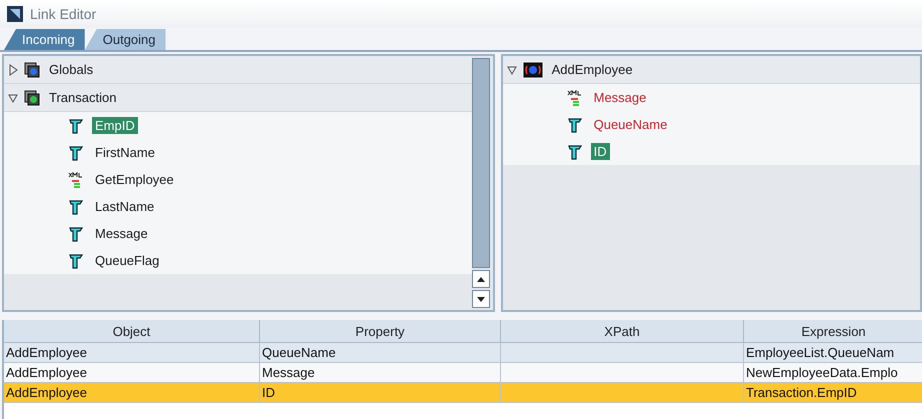  I want to click on table-cell: QueueName, so click(380, 353).